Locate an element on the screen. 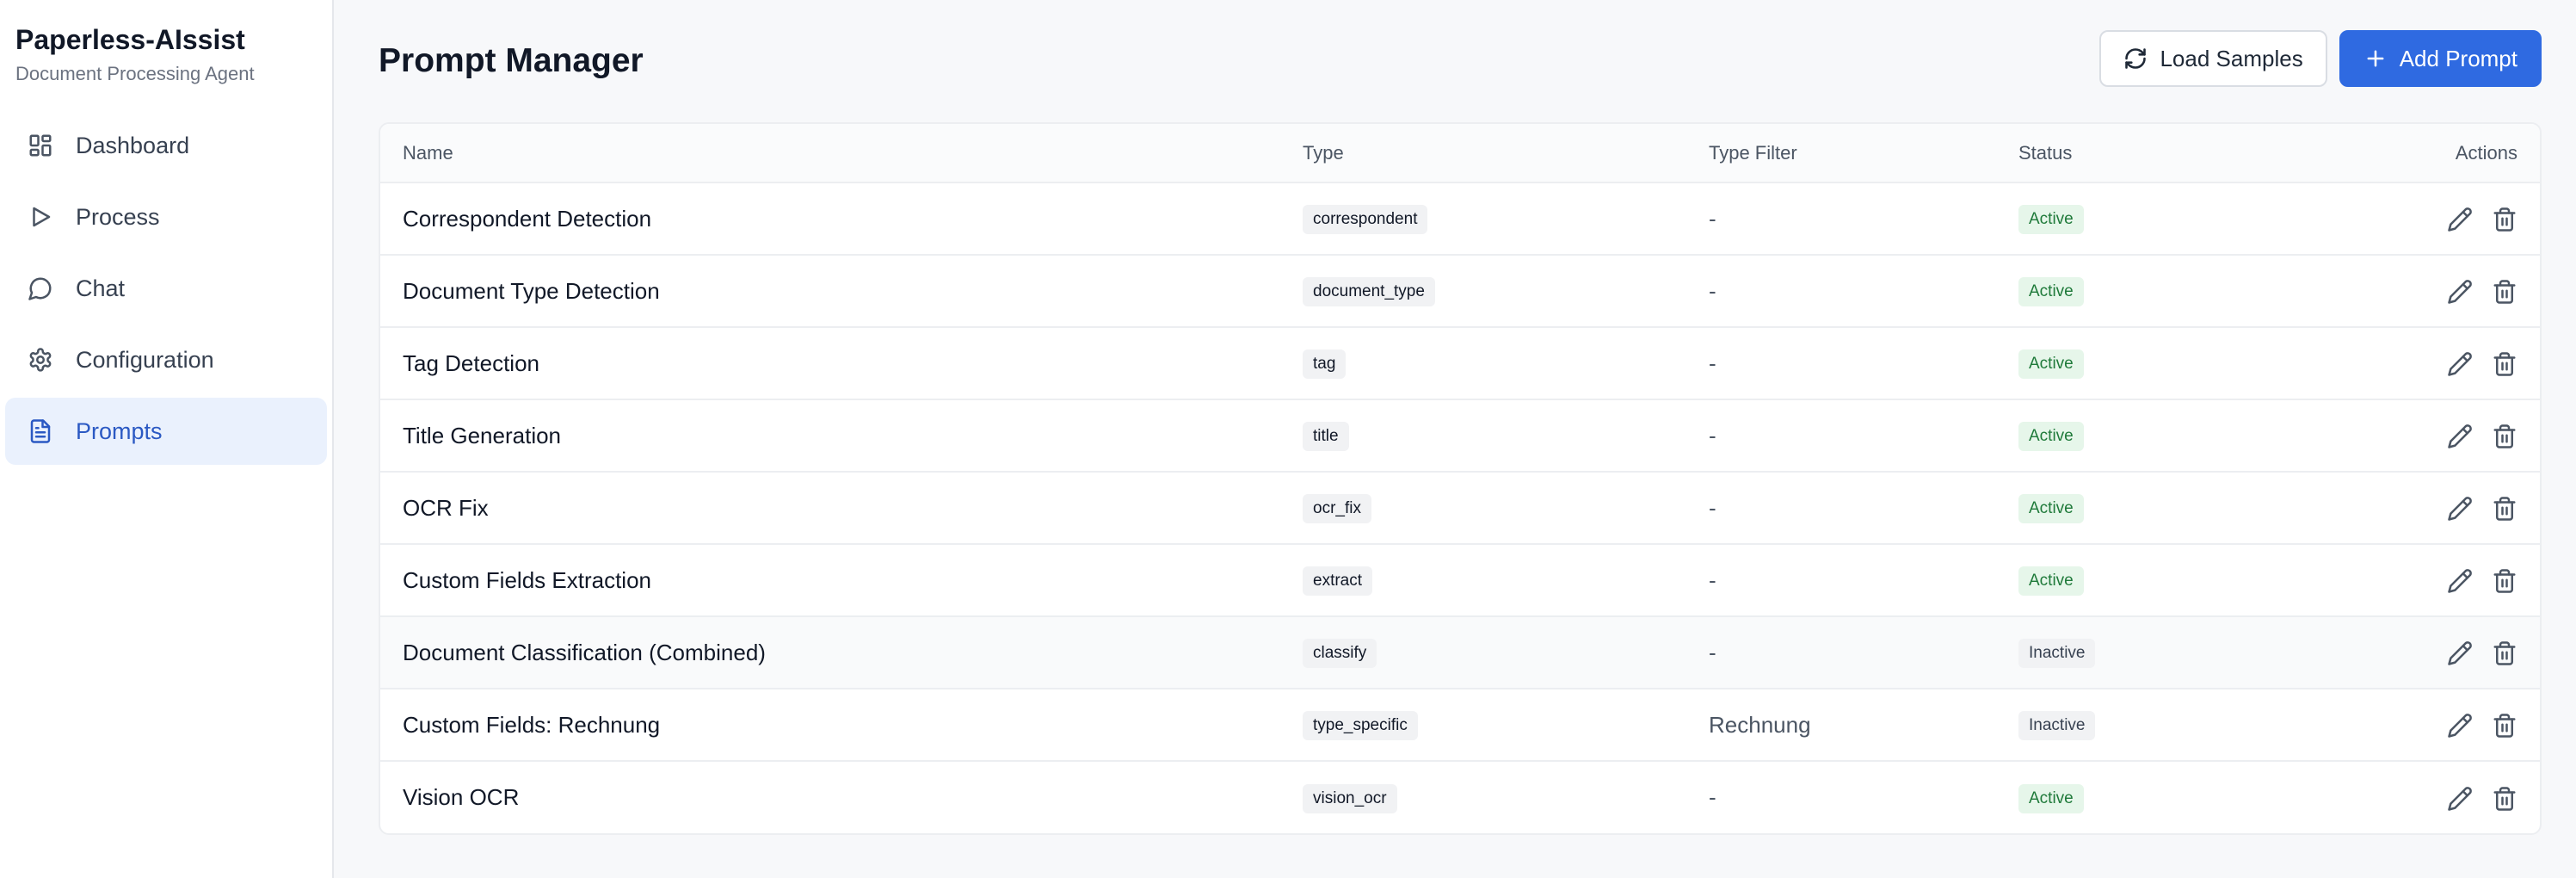 Image resolution: width=2576 pixels, height=878 pixels. document-icon is located at coordinates (40, 431).